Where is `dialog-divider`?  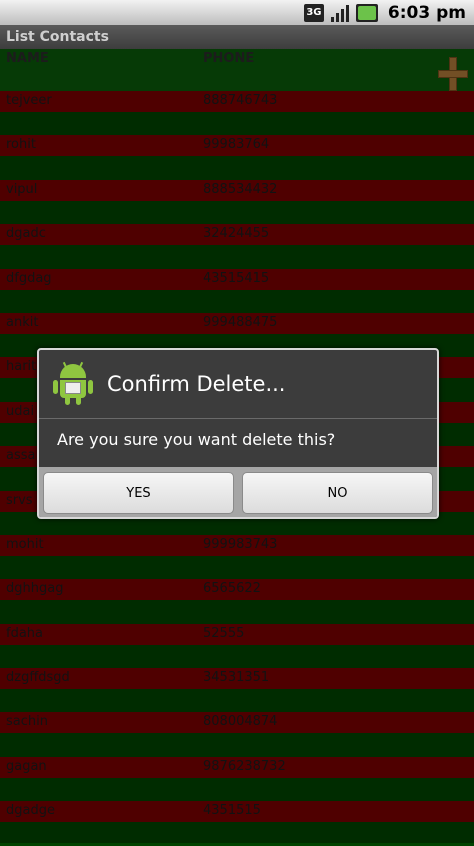 dialog-divider is located at coordinates (238, 418).